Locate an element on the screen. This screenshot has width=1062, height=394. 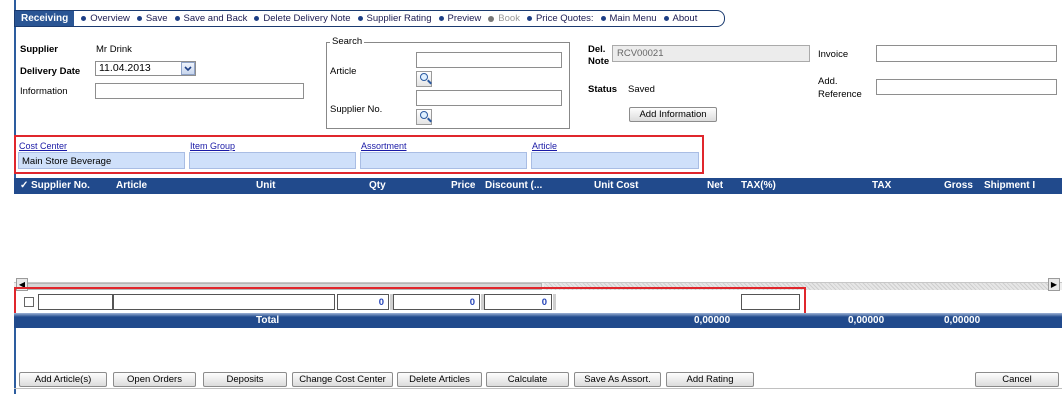
col-article: Article is located at coordinates (131, 185).